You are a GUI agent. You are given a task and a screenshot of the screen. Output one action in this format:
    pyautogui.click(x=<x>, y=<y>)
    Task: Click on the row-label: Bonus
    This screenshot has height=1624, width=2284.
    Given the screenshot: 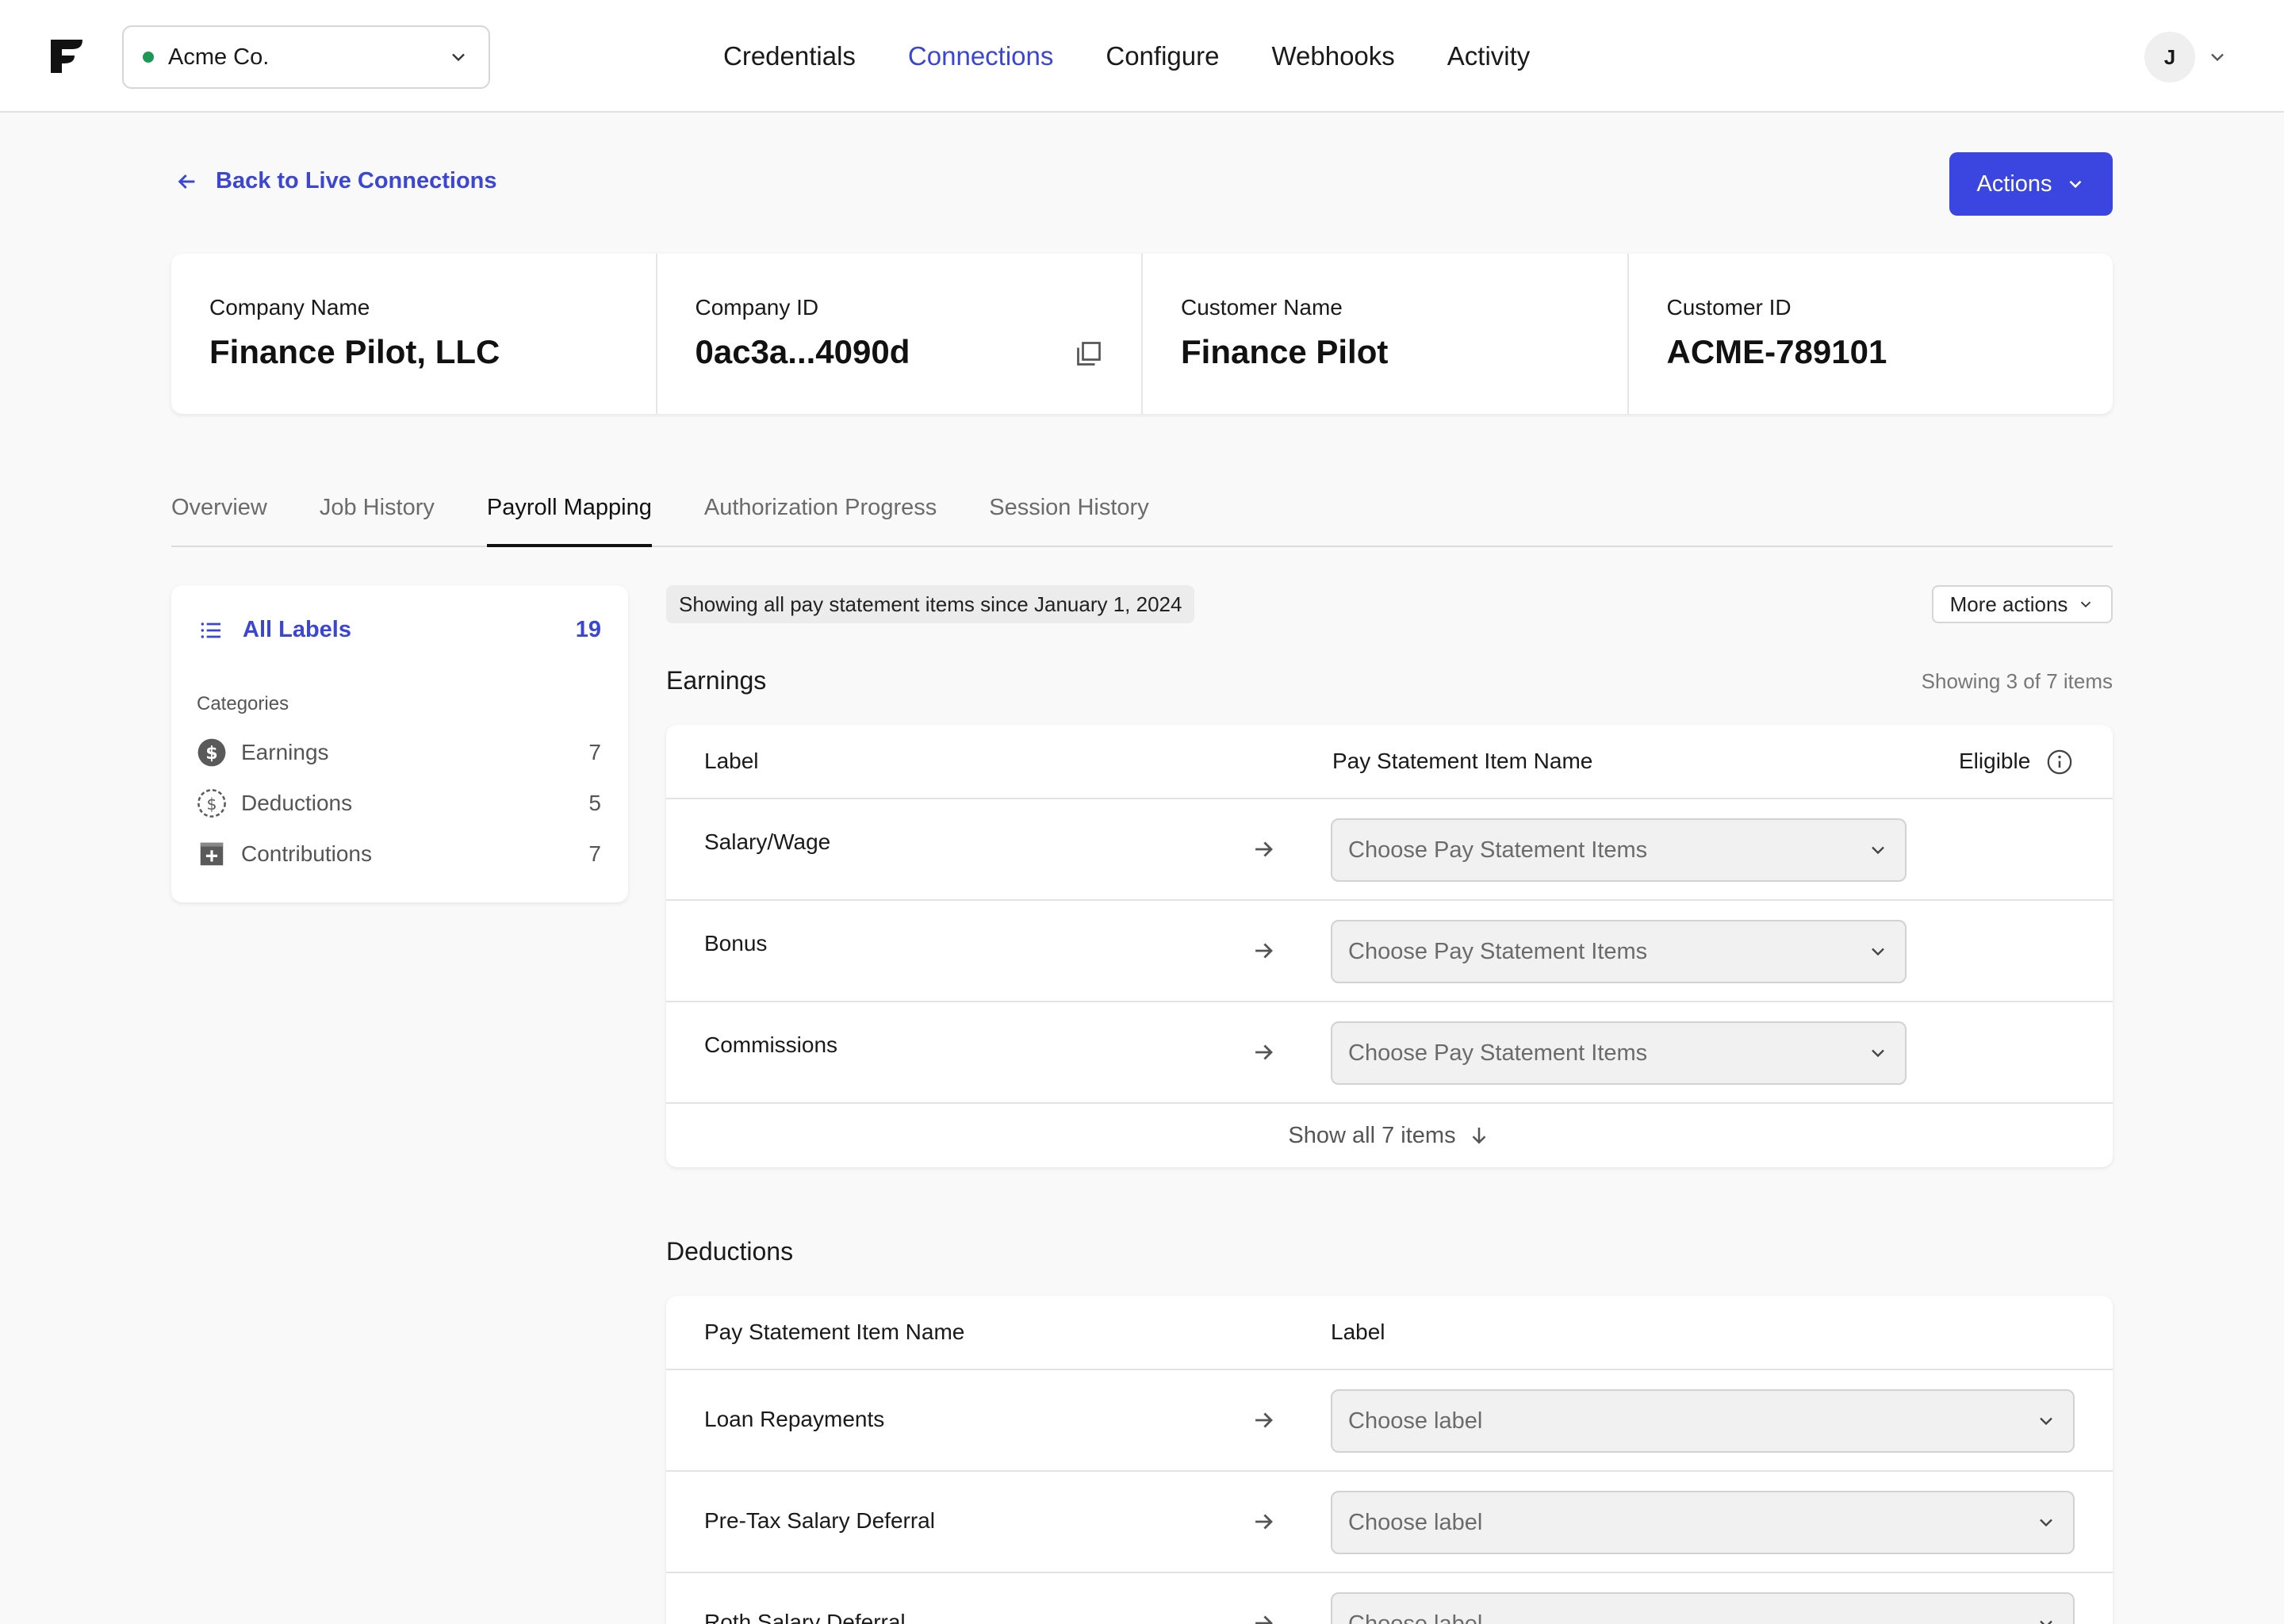 What is the action you would take?
    pyautogui.click(x=736, y=944)
    